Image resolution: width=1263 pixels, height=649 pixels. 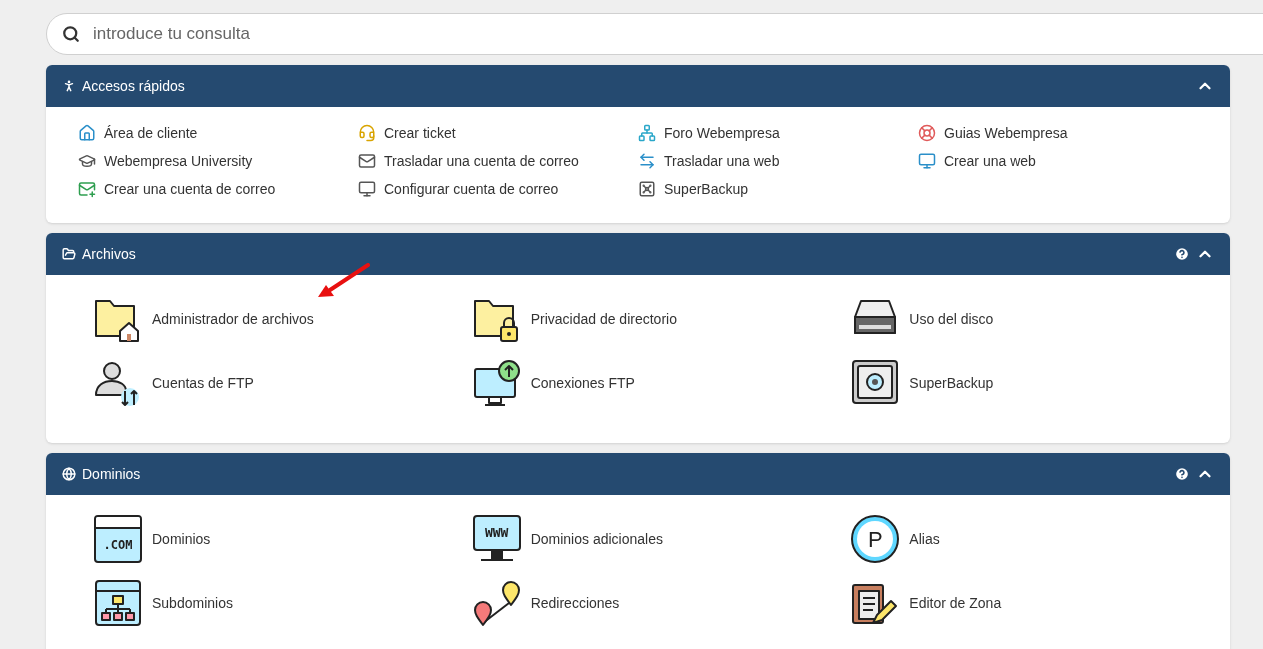 I want to click on quick-link: Crear ticket, so click(x=420, y=133).